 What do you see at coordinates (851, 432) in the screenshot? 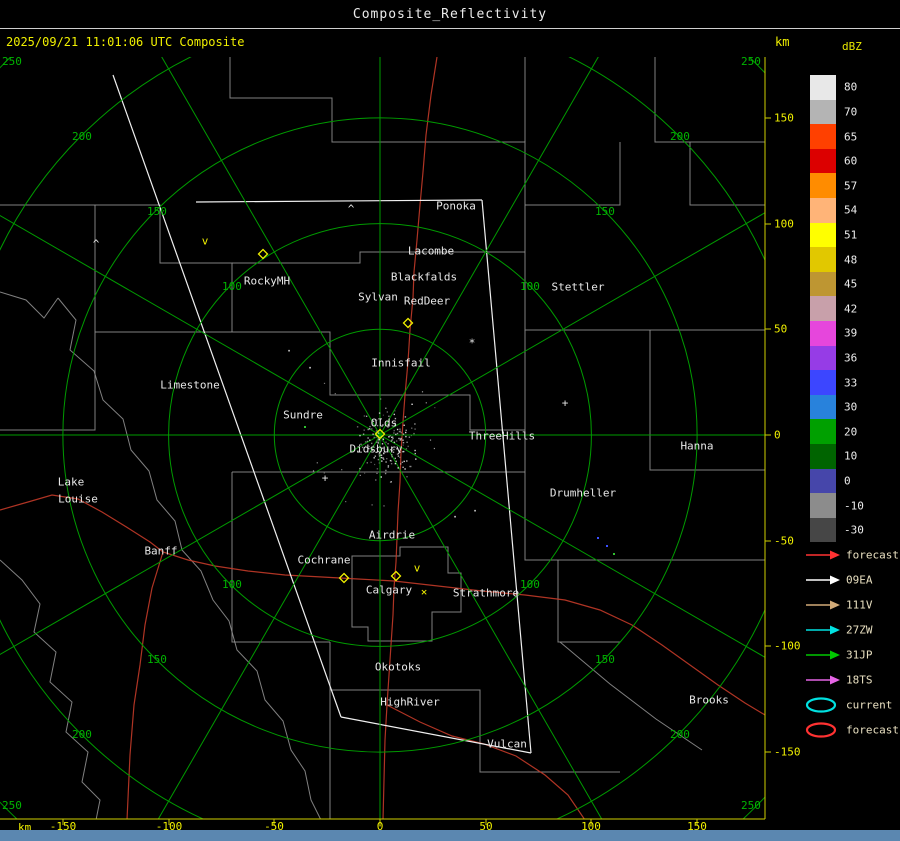
I see `colorbar-label: 20` at bounding box center [851, 432].